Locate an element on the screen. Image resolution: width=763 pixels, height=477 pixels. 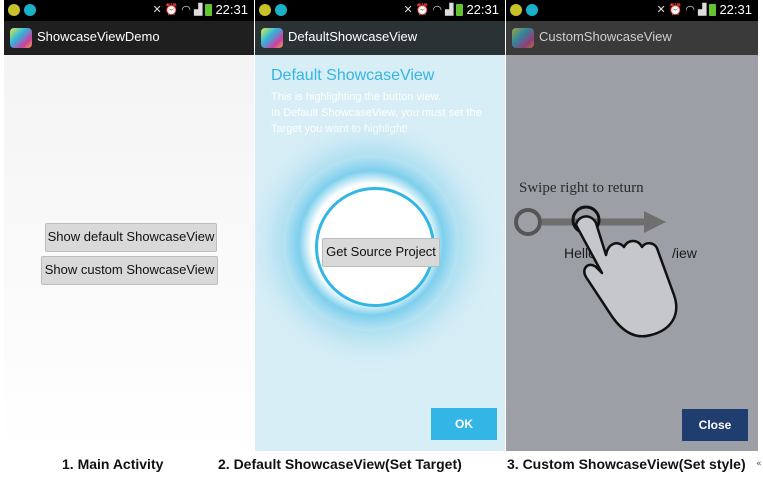
show-default-showcase-button: Show default ShowcaseView is located at coordinates (131, 237).